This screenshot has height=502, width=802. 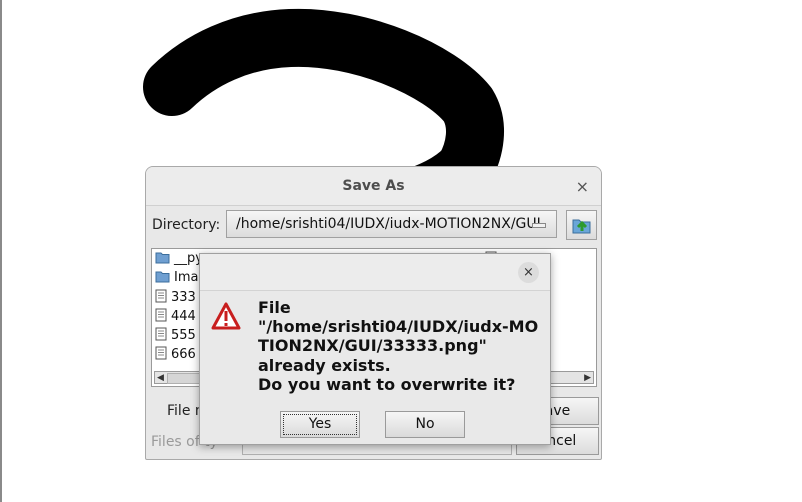 I want to click on directory-value: /home/srishti04/IUDX/iudx-MOTION2NX/GUI, so click(x=388, y=224).